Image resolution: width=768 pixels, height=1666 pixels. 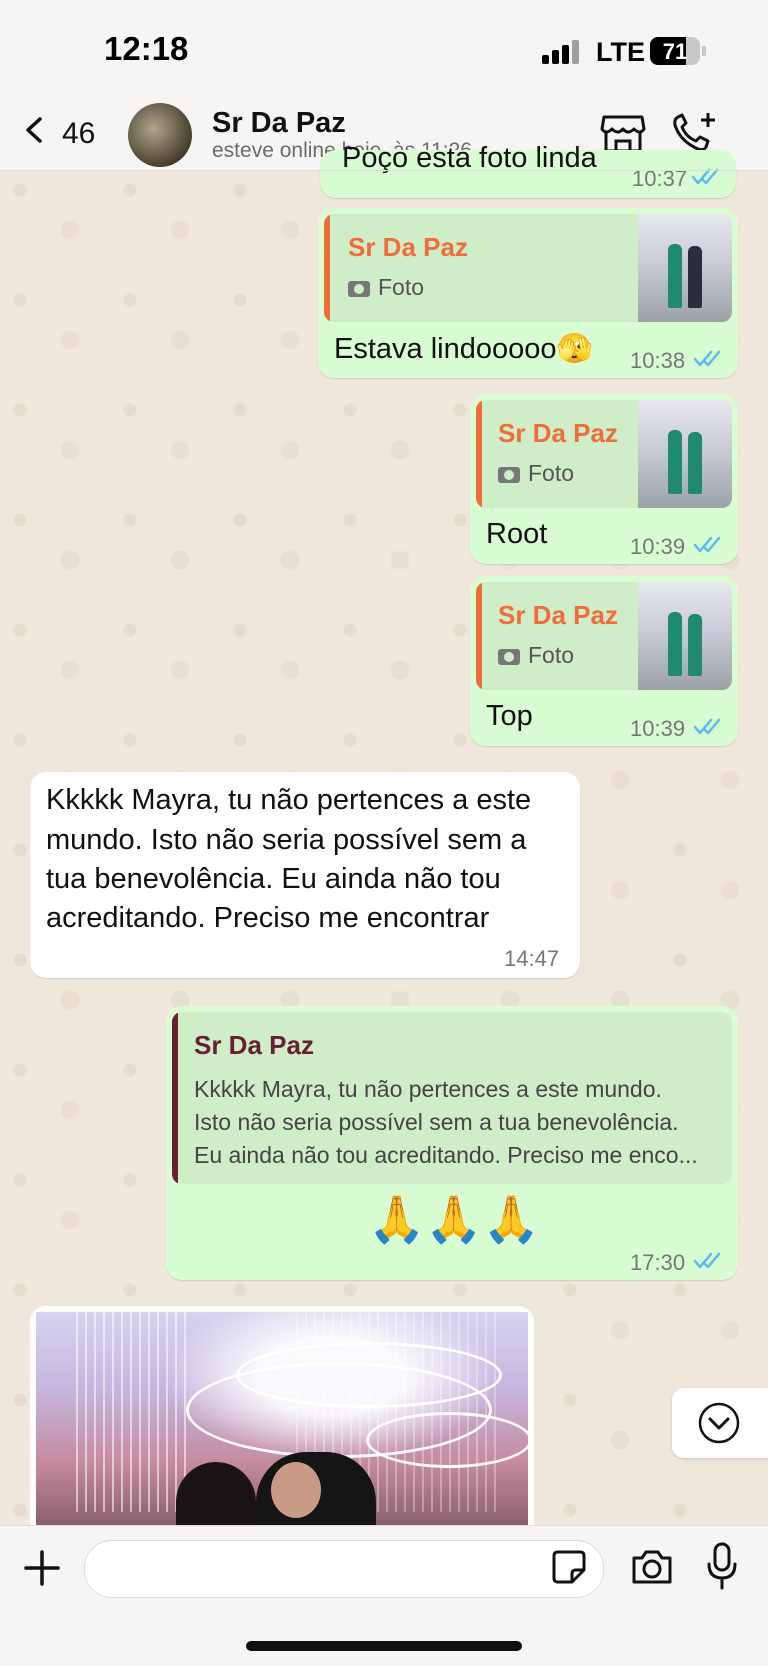 I want to click on sticker-icon, so click(x=569, y=1567).